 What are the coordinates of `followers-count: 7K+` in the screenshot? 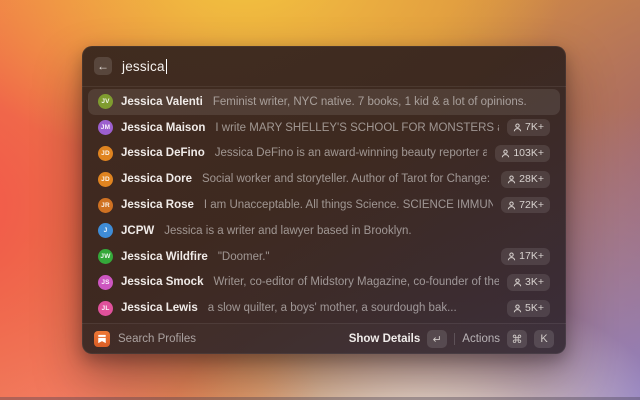 It's located at (534, 127).